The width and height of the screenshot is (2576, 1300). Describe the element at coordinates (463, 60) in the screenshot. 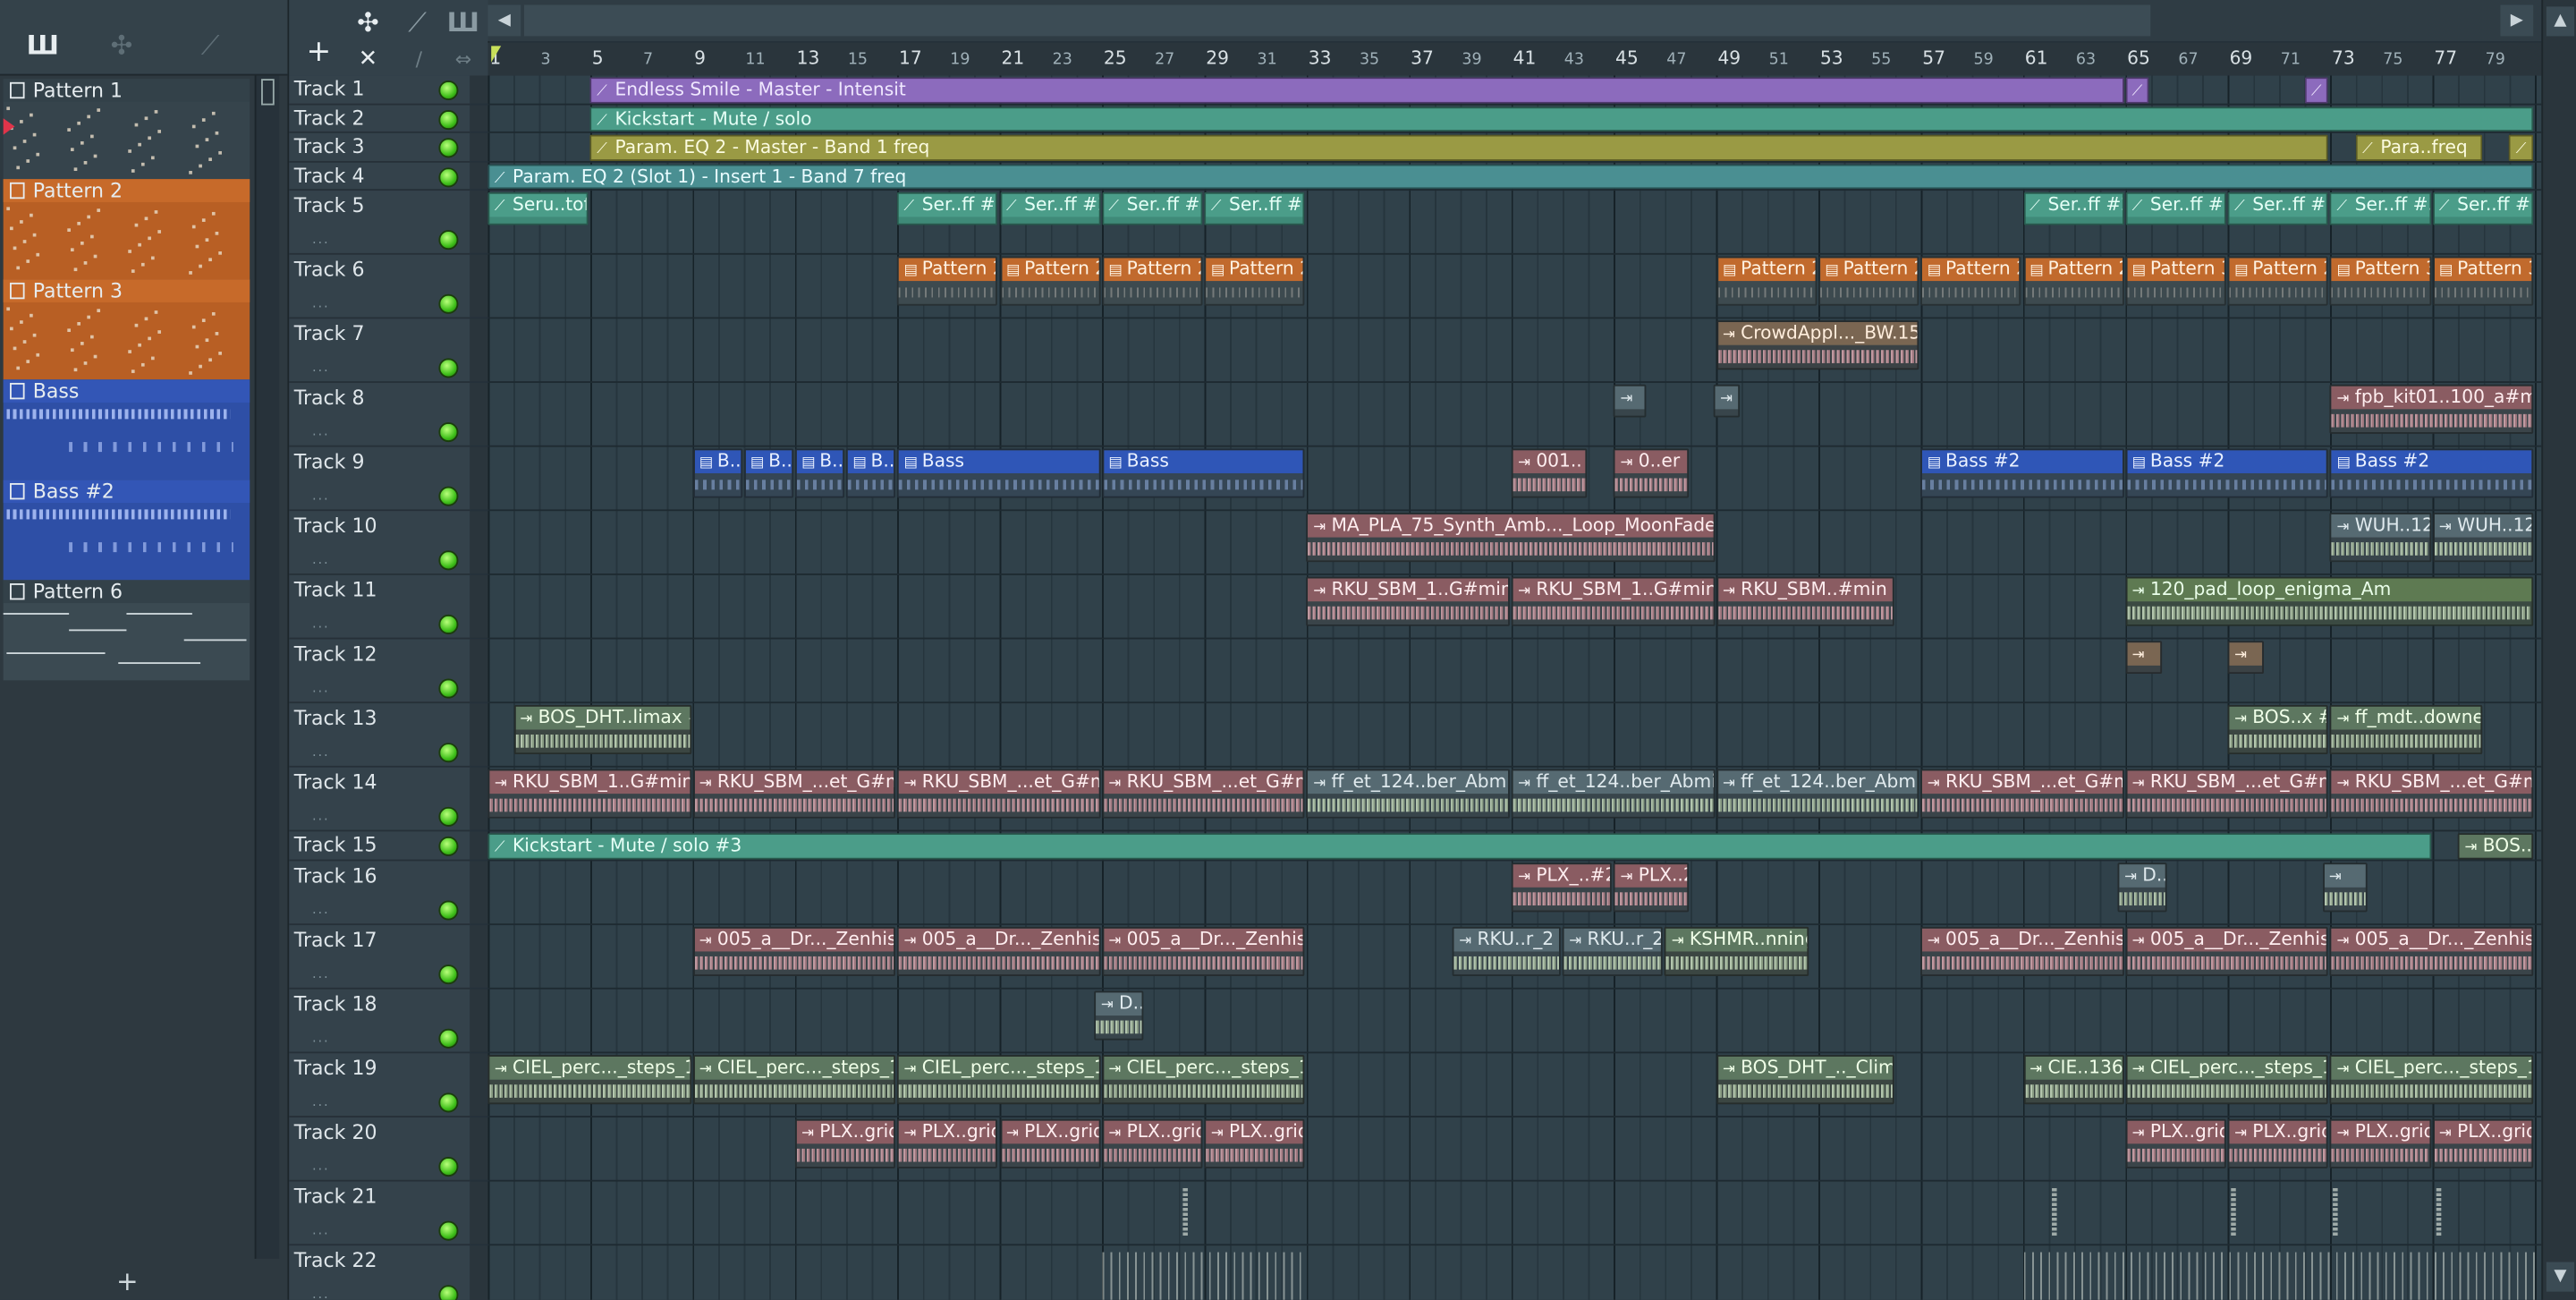

I see `stretch-icon: ⇔` at that location.